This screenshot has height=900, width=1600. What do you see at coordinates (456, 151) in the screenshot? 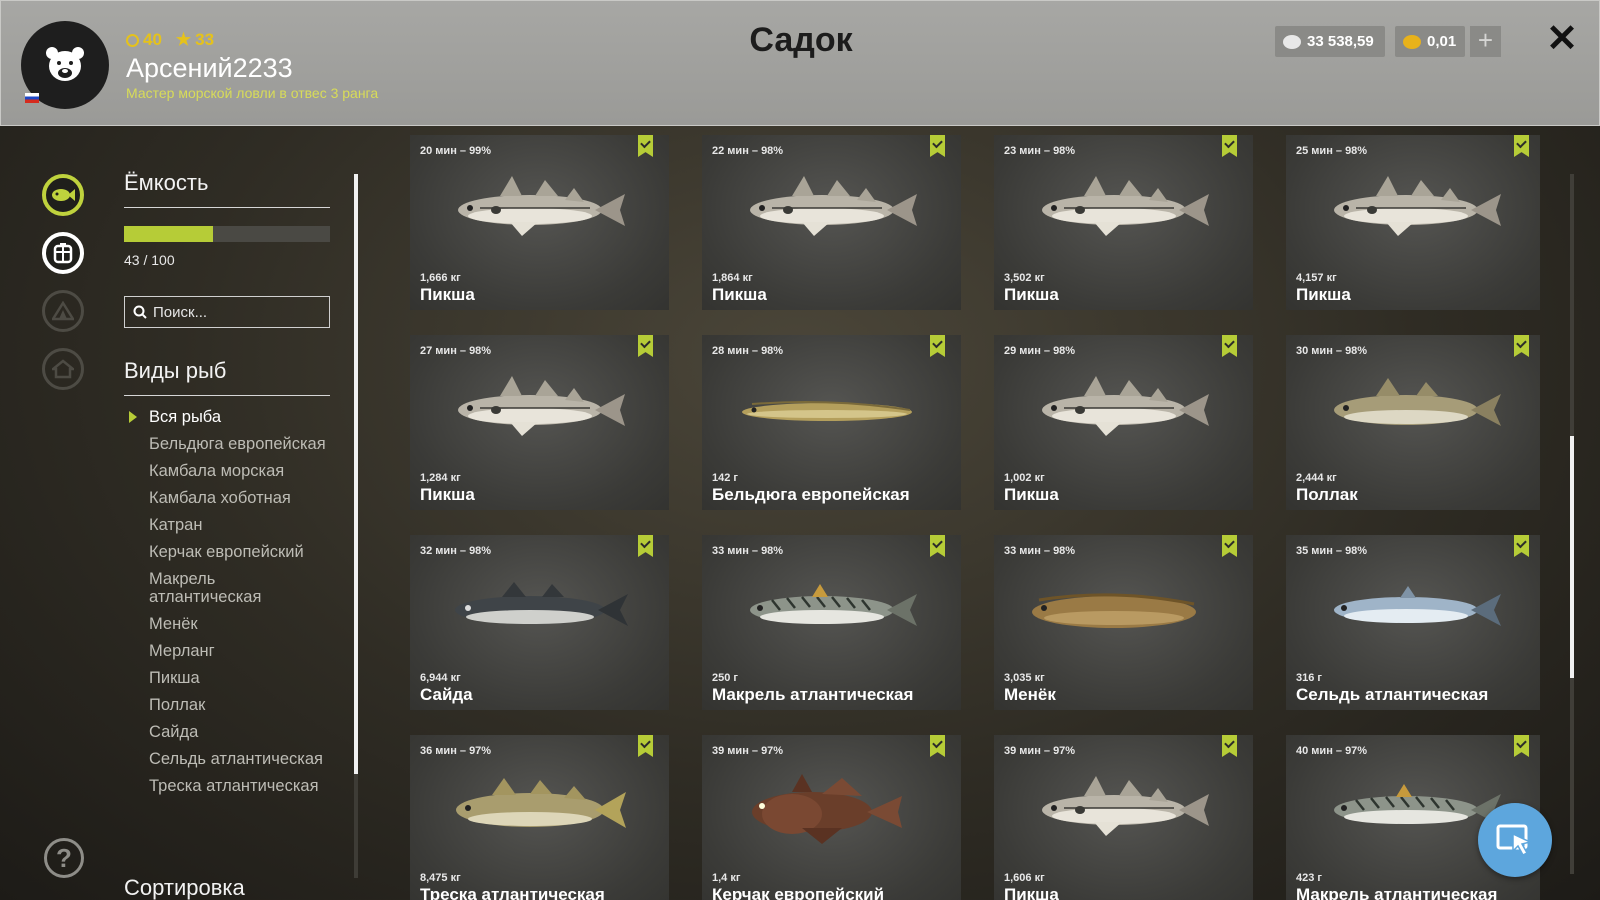
I see `fish-catch-time: 20 мин – 99%` at bounding box center [456, 151].